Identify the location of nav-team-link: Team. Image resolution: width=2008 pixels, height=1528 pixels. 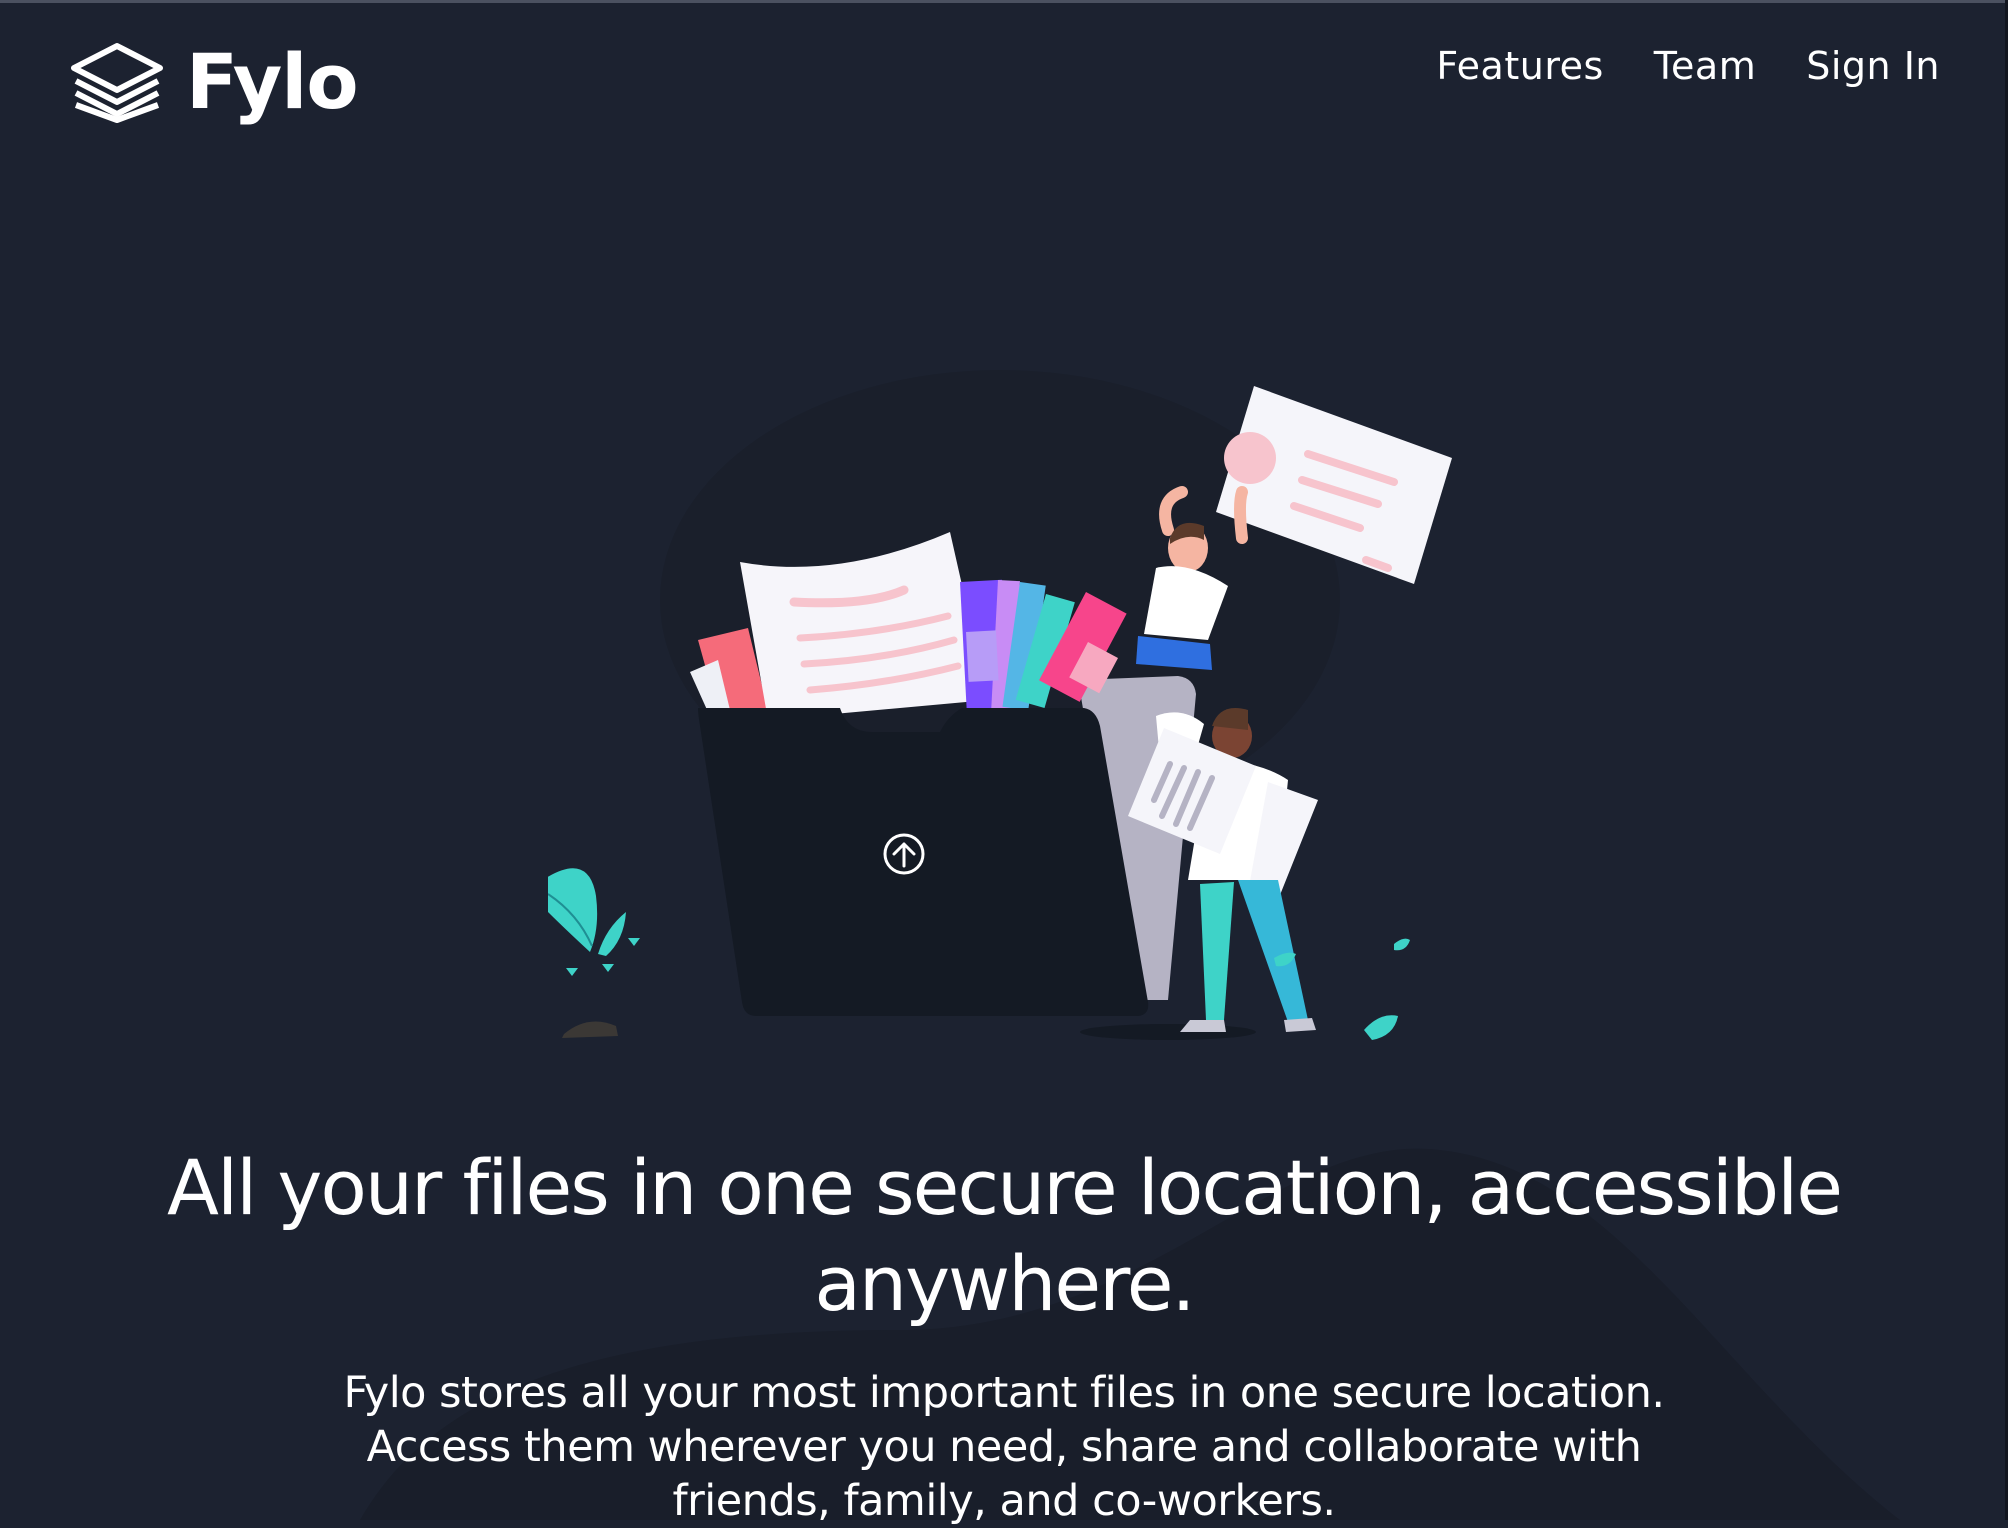
(1705, 66).